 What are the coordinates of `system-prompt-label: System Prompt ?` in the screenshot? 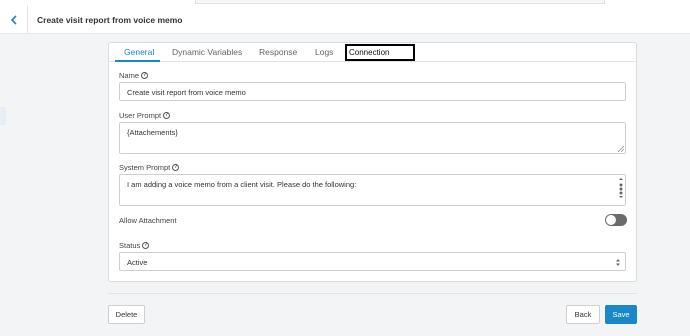 It's located at (149, 167).